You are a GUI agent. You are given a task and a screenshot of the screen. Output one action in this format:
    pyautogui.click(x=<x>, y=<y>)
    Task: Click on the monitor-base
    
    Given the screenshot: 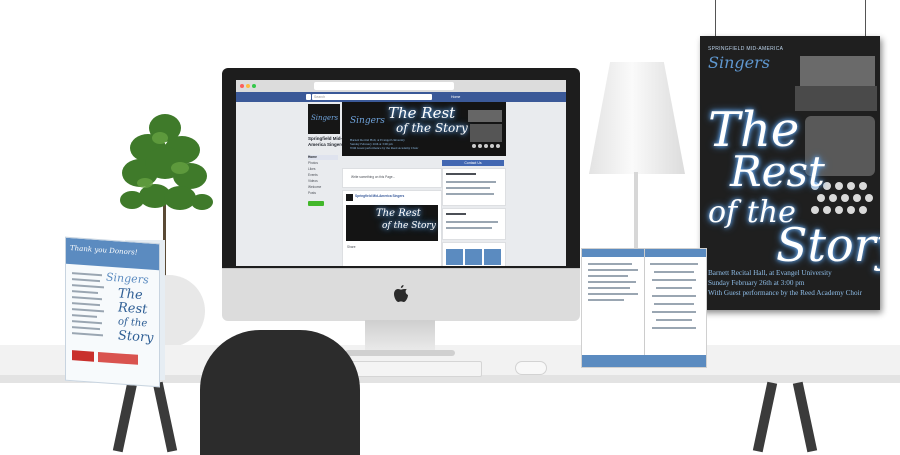 What is the action you would take?
    pyautogui.click(x=400, y=353)
    